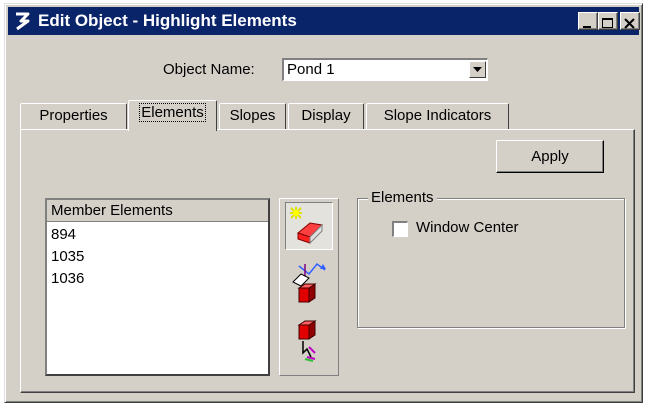 Image resolution: width=647 pixels, height=406 pixels. Describe the element at coordinates (63, 234) in the screenshot. I see `list-item: 894` at that location.